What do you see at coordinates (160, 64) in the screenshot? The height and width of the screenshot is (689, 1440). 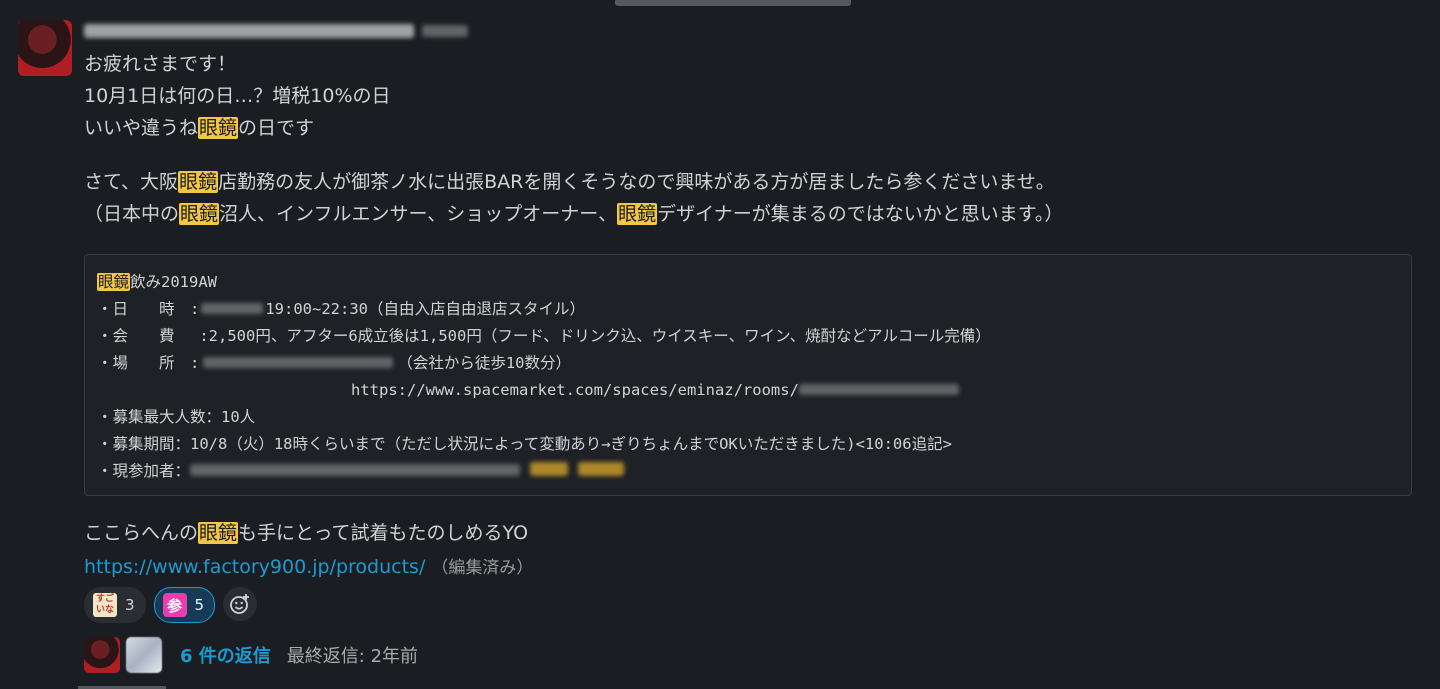 I see `message-line-greeting: お疲れさまです！` at bounding box center [160, 64].